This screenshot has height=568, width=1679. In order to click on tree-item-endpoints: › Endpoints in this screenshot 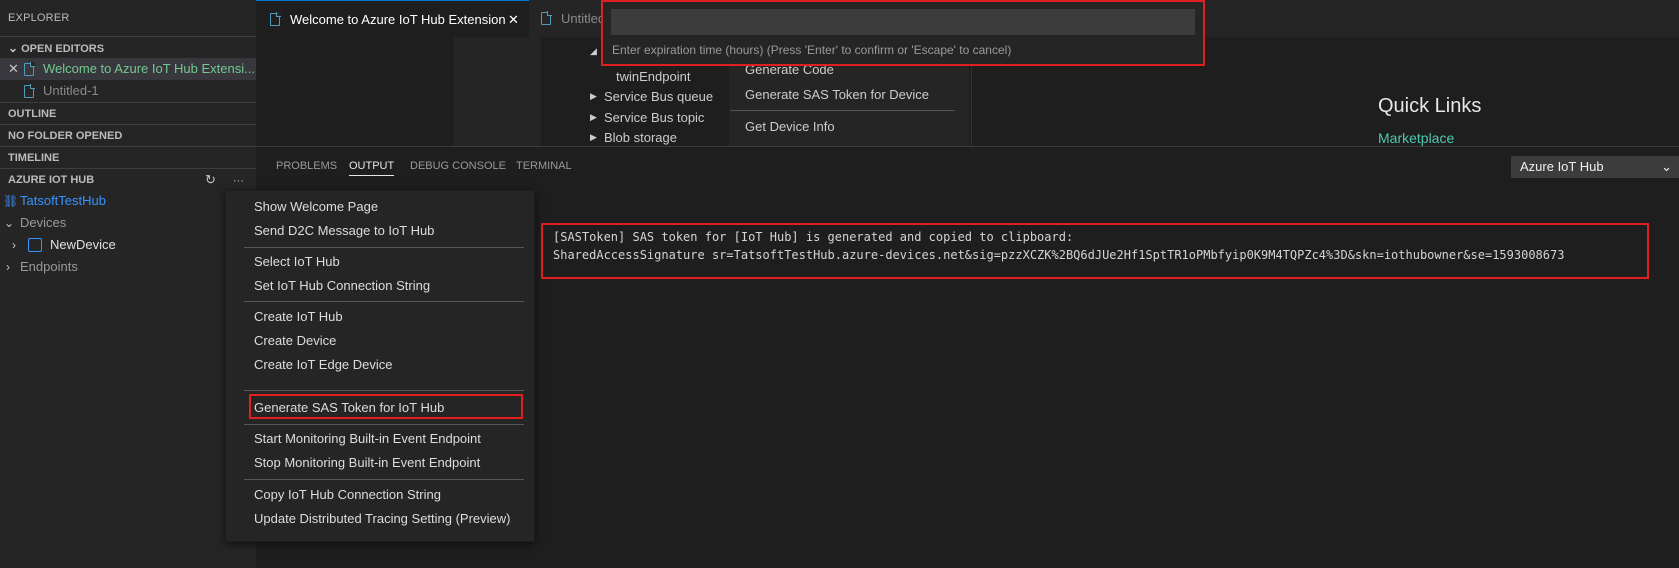, I will do `click(128, 267)`.